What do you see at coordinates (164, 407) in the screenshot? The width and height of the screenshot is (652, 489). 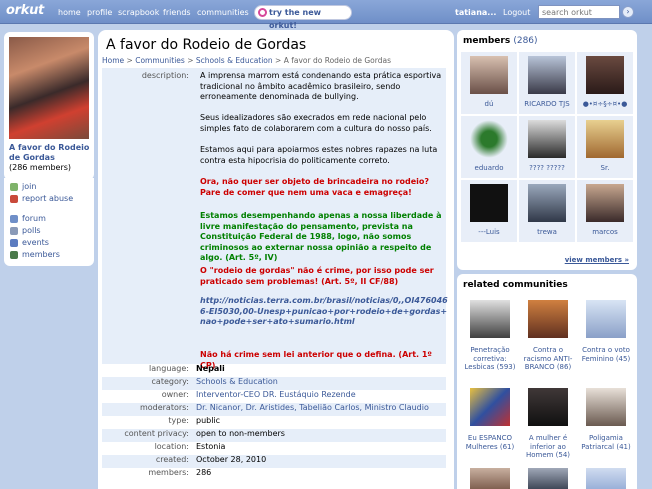 I see `moderators-label: moderators:` at bounding box center [164, 407].